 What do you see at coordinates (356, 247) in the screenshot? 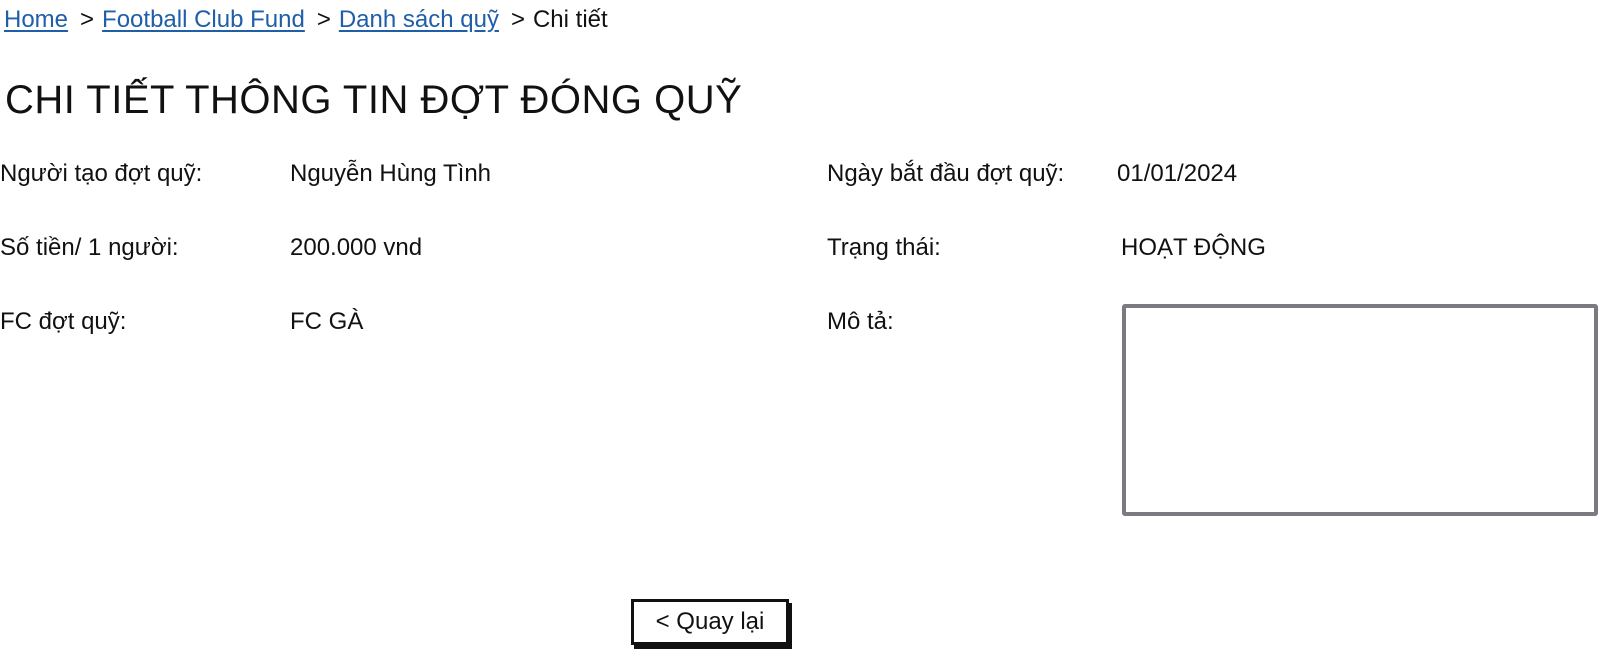
I see `amount-value: 200.000 vnd` at bounding box center [356, 247].